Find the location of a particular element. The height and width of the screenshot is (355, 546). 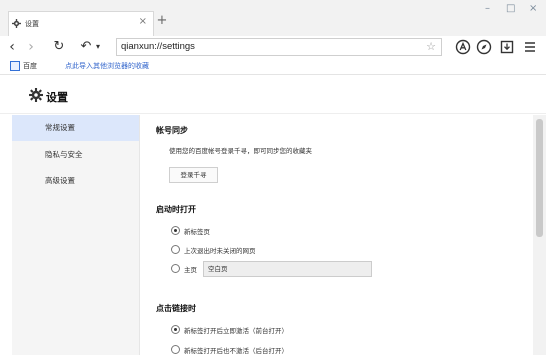

address-url: qianxun://settings is located at coordinates (158, 46).